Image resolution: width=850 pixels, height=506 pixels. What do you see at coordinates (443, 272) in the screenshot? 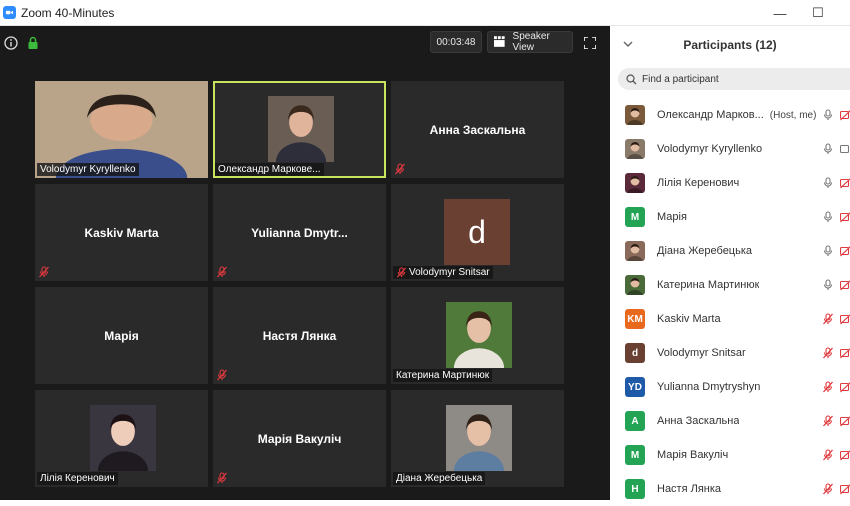
I see `tile-name-label: Volodymyr Snitsar` at bounding box center [443, 272].